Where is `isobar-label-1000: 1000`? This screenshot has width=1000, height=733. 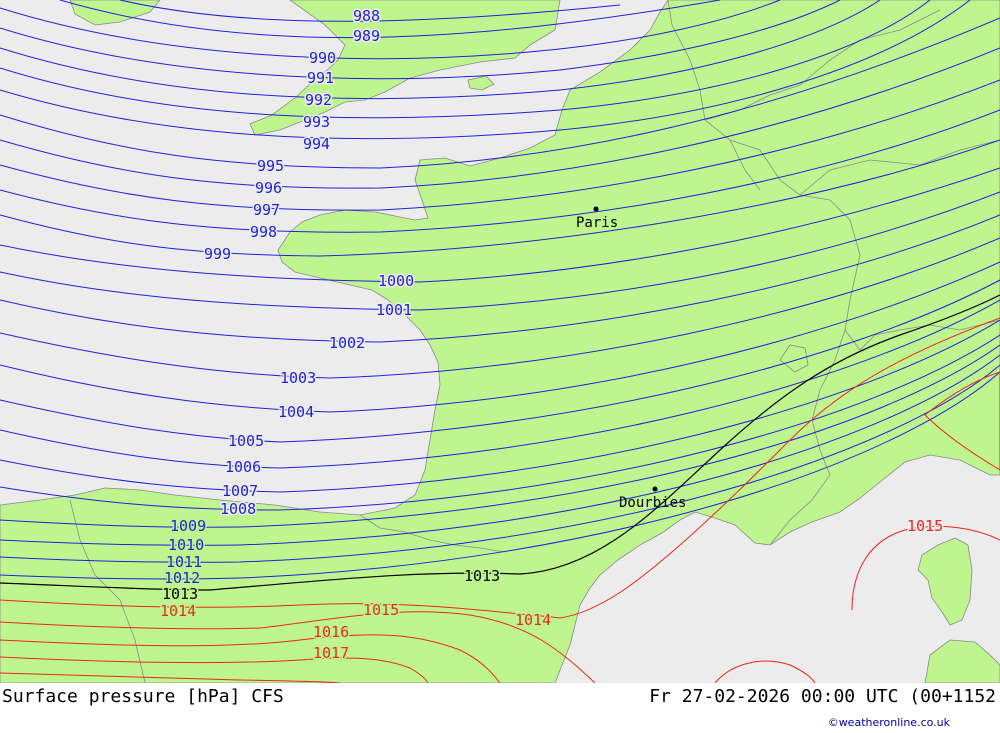 isobar-label-1000: 1000 is located at coordinates (396, 281).